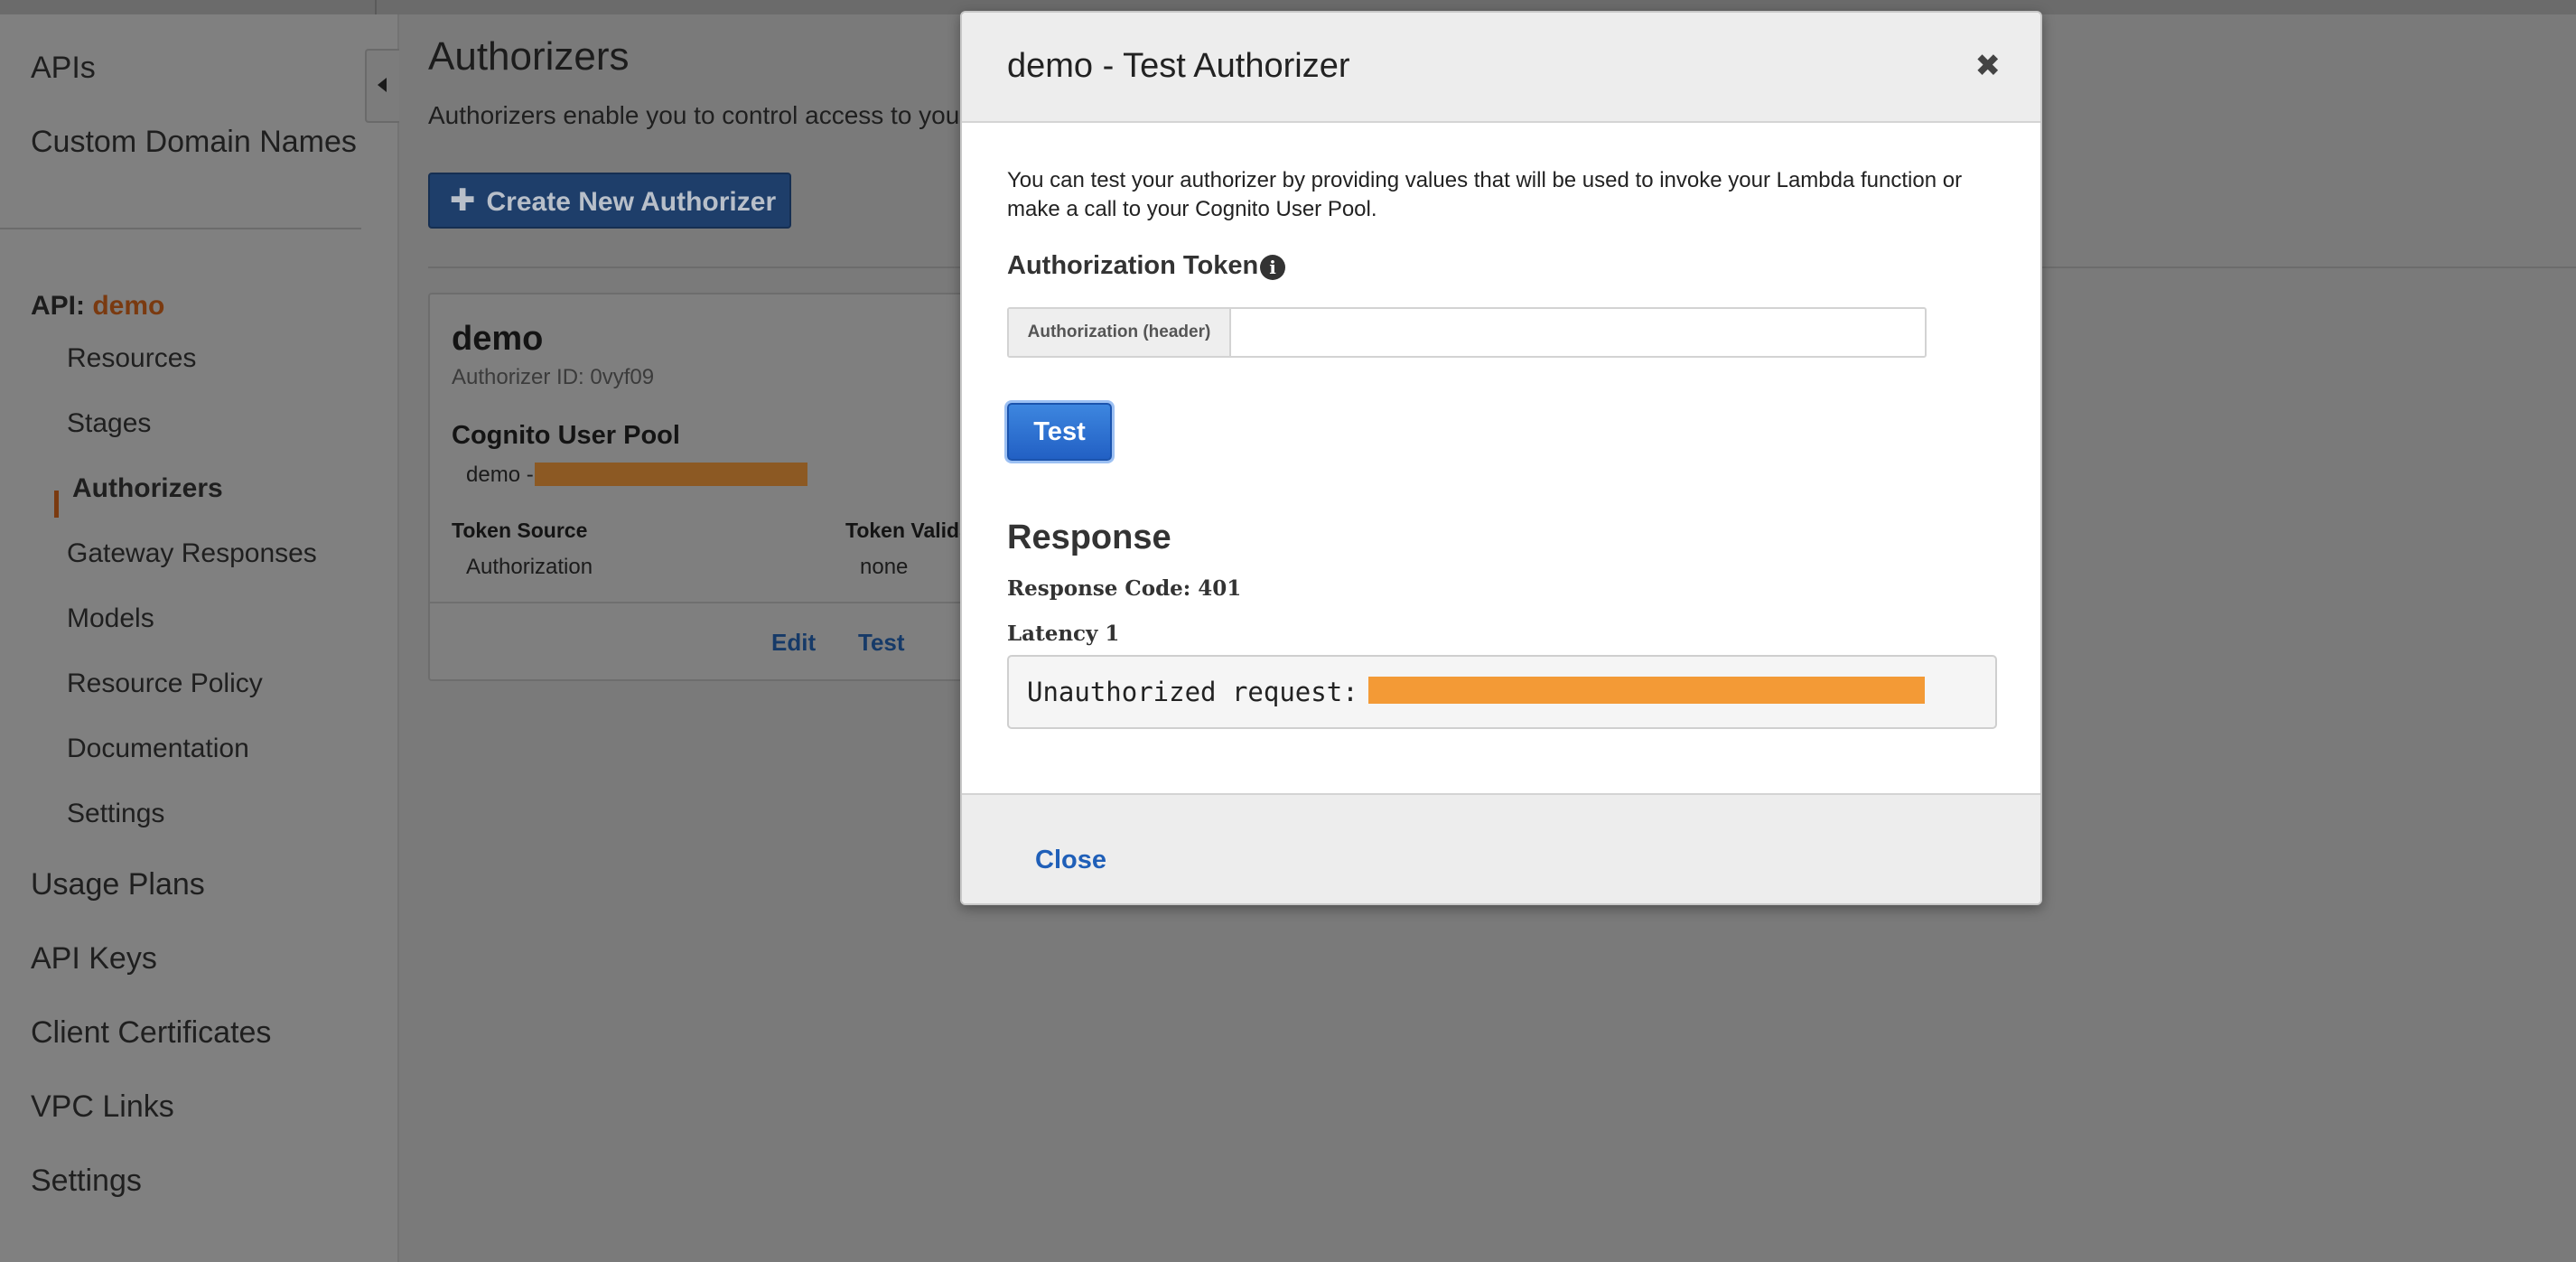  What do you see at coordinates (566, 436) in the screenshot?
I see `authorizer-type: Cognito User Pool` at bounding box center [566, 436].